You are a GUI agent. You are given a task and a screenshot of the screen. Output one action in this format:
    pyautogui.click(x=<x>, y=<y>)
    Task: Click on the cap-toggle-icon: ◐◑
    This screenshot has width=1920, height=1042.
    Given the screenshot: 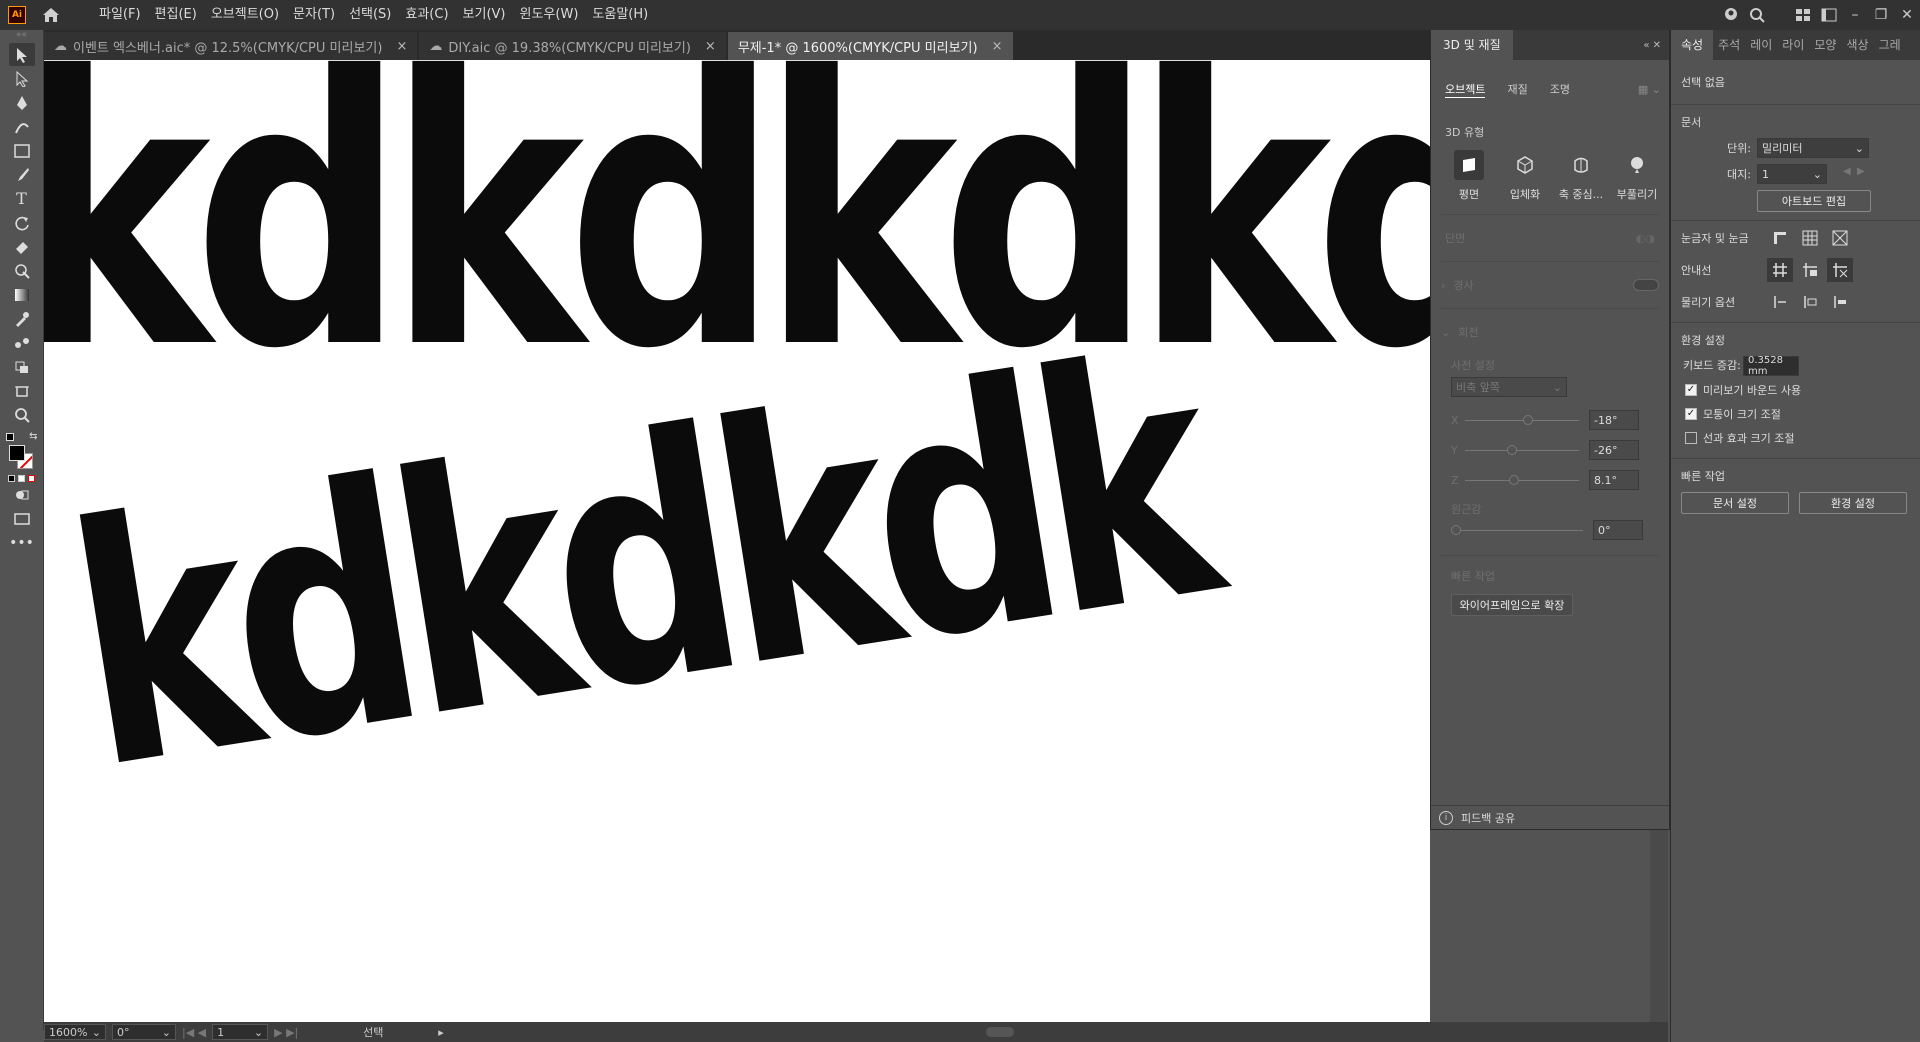 What is the action you would take?
    pyautogui.click(x=1645, y=238)
    